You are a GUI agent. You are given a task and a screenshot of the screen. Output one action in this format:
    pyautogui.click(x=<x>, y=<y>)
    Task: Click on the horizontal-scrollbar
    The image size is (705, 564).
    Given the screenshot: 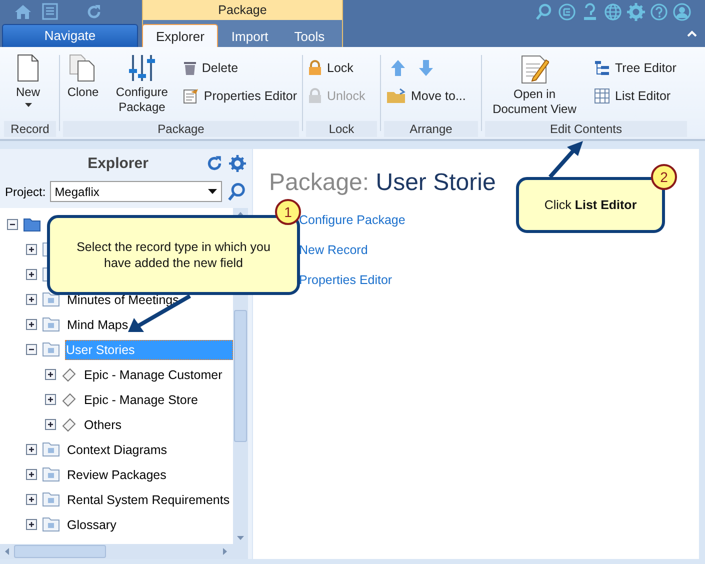 What is the action you would take?
    pyautogui.click(x=124, y=551)
    